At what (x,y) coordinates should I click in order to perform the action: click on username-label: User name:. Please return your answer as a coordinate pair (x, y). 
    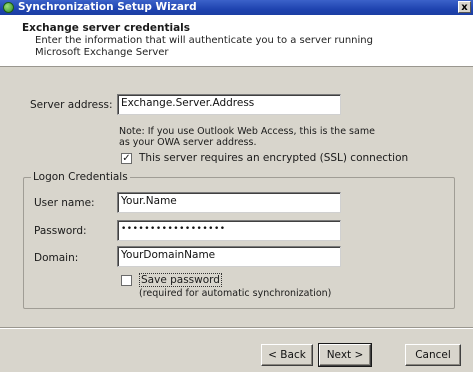
    Looking at the image, I should click on (64, 203).